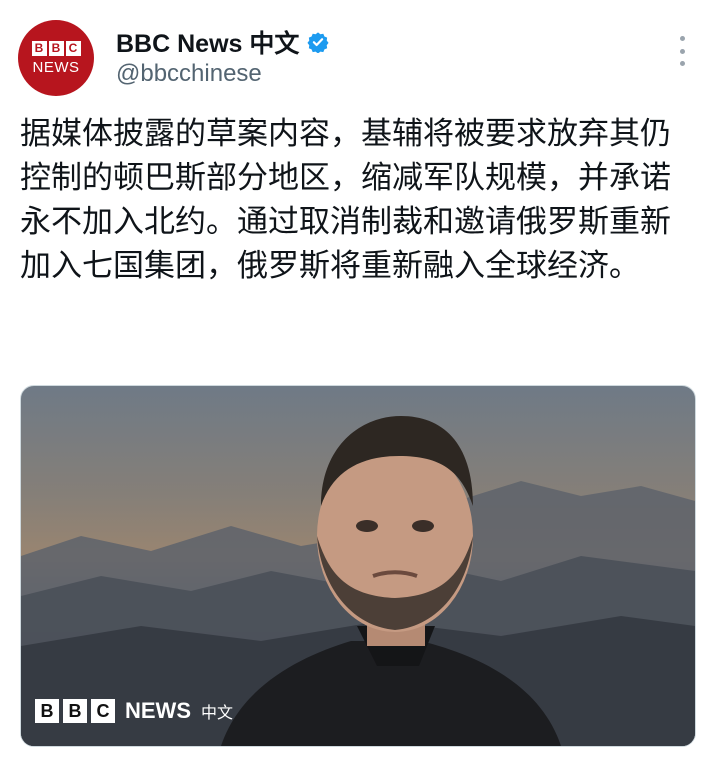 The width and height of the screenshot is (716, 761). I want to click on author-name-row: BBC News 中文, so click(222, 42).